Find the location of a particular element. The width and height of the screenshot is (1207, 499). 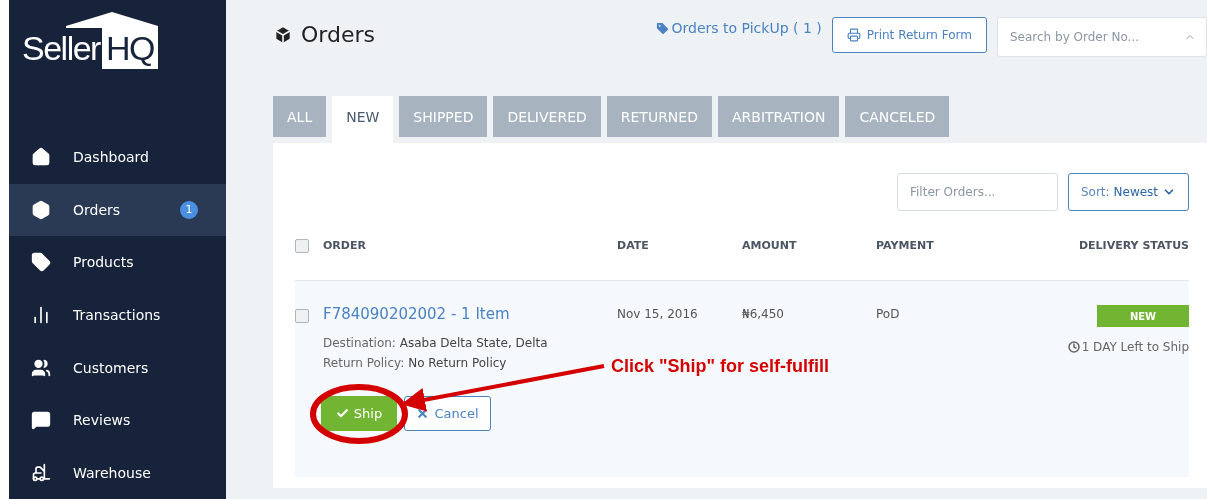

sort-button: Sort: Newest is located at coordinates (1128, 192).